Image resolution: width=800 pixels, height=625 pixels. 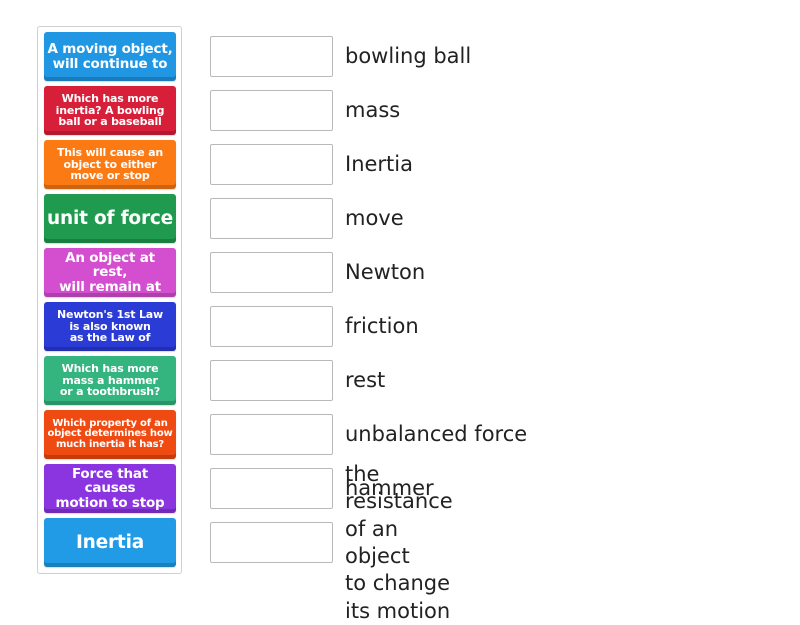 I want to click on answer-label: friction, so click(x=382, y=326).